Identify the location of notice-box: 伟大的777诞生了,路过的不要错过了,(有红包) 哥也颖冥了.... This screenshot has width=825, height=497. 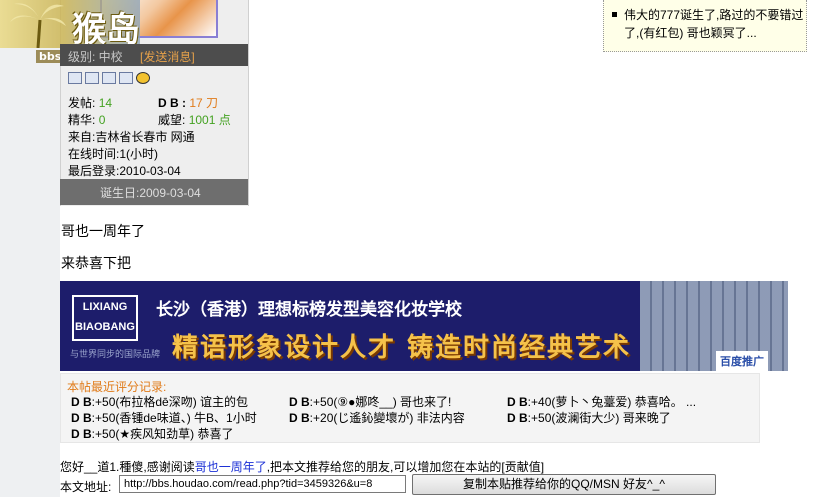
(705, 26).